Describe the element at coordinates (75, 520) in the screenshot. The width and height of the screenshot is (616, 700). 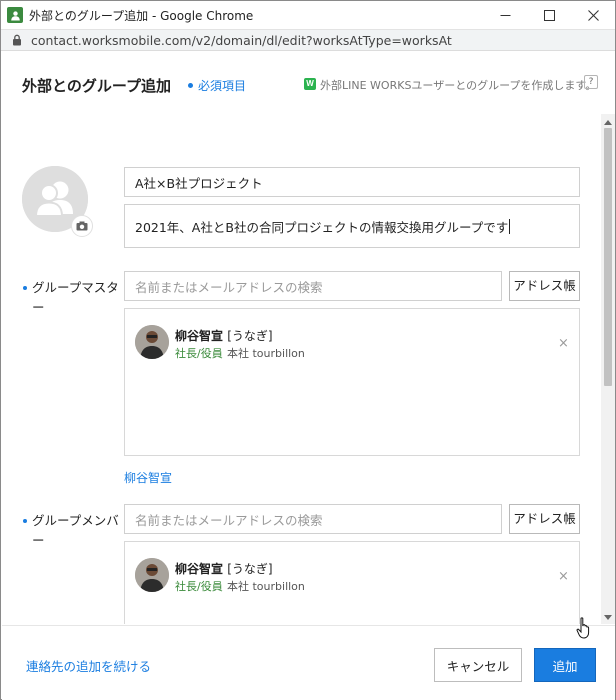
I see `members-label-line1: グループメンバ` at that location.